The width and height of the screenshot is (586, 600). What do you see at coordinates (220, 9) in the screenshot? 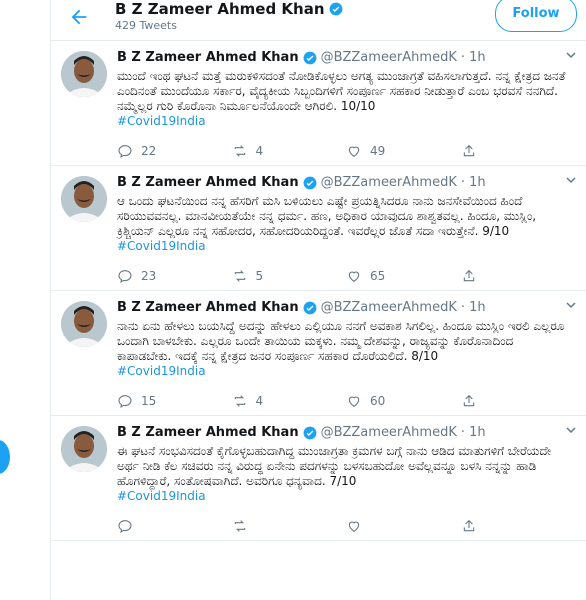
I see `profile-name: B Z Zameer Ahmed Khan` at bounding box center [220, 9].